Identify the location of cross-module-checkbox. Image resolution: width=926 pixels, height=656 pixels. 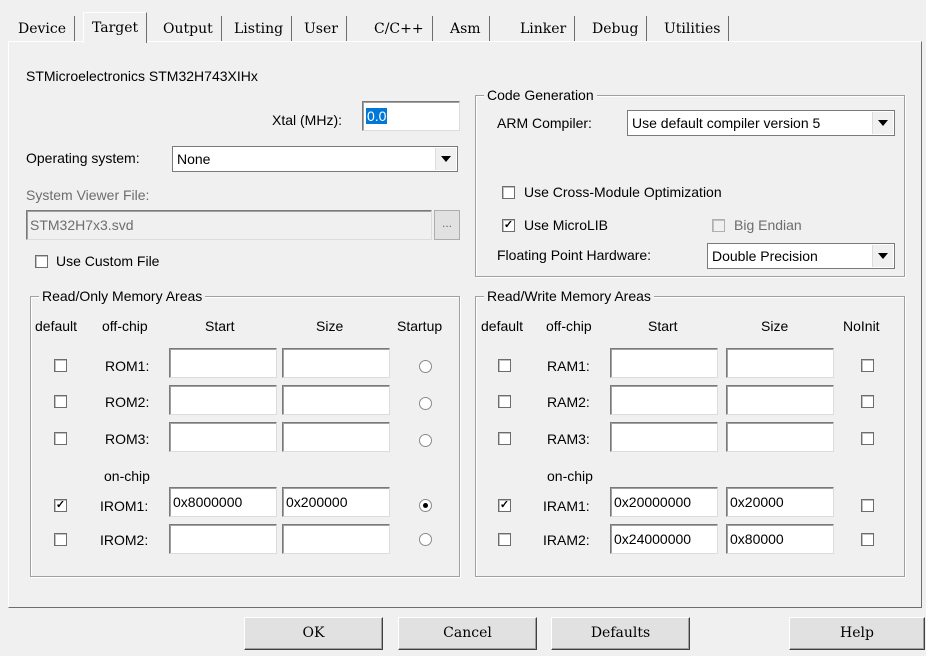
(508, 192).